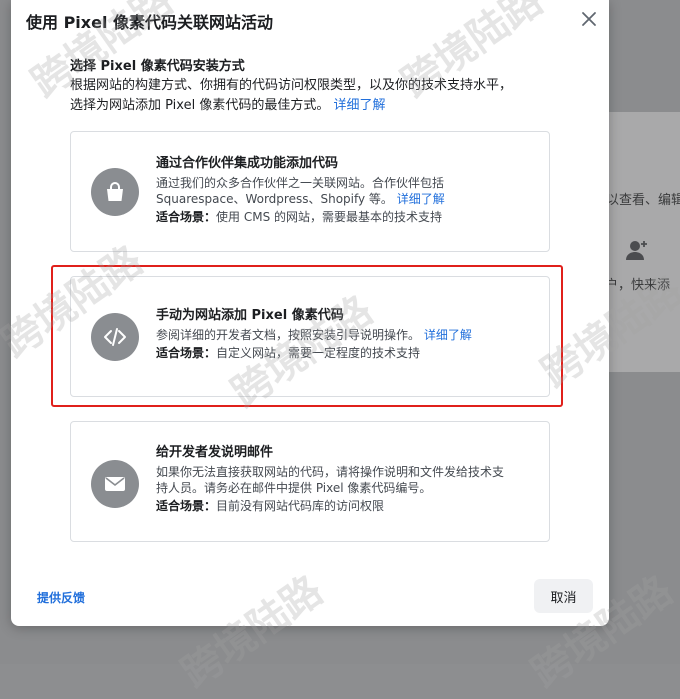 The width and height of the screenshot is (680, 699). Describe the element at coordinates (643, 200) in the screenshot. I see `background-text: 以查看、编辑` at that location.